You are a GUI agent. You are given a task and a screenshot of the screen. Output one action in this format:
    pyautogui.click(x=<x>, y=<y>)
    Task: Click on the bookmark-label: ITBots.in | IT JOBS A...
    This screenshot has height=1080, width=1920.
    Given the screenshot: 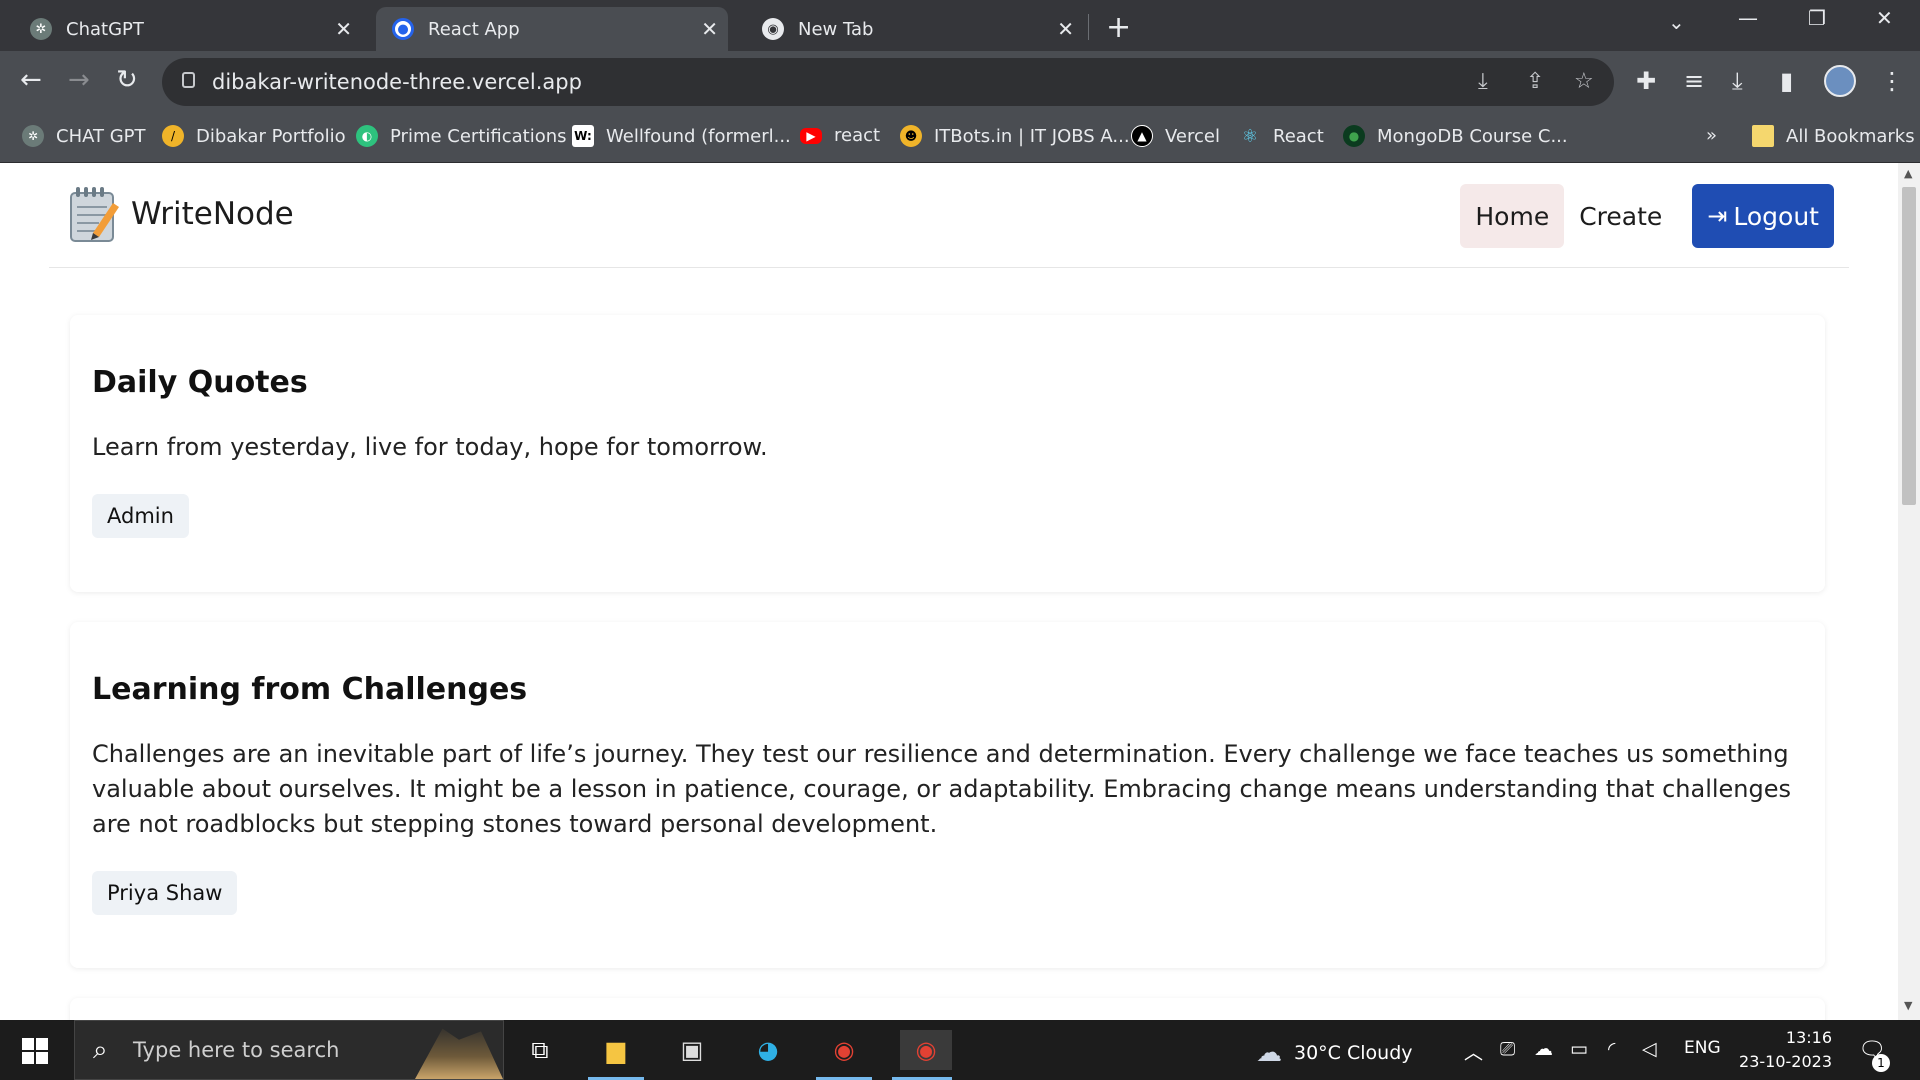 What is the action you would take?
    pyautogui.click(x=1032, y=136)
    